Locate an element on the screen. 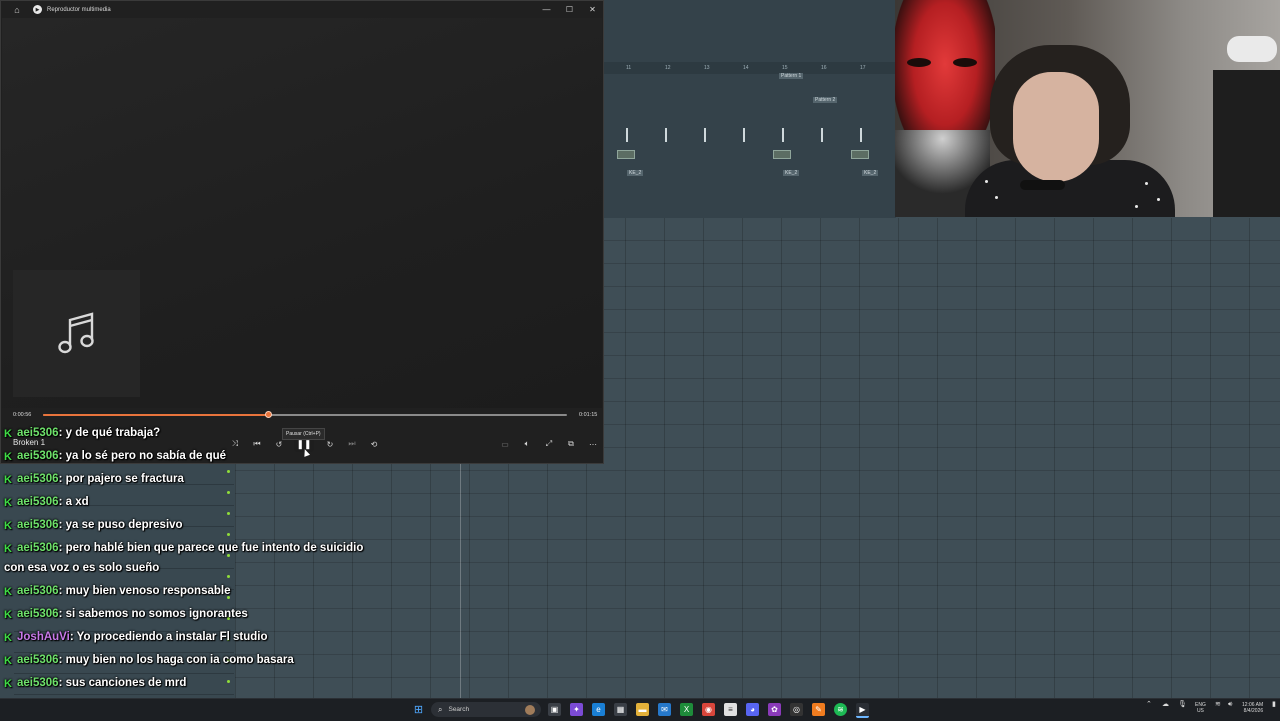  miniplayer-icon: ▭ is located at coordinates (505, 444).